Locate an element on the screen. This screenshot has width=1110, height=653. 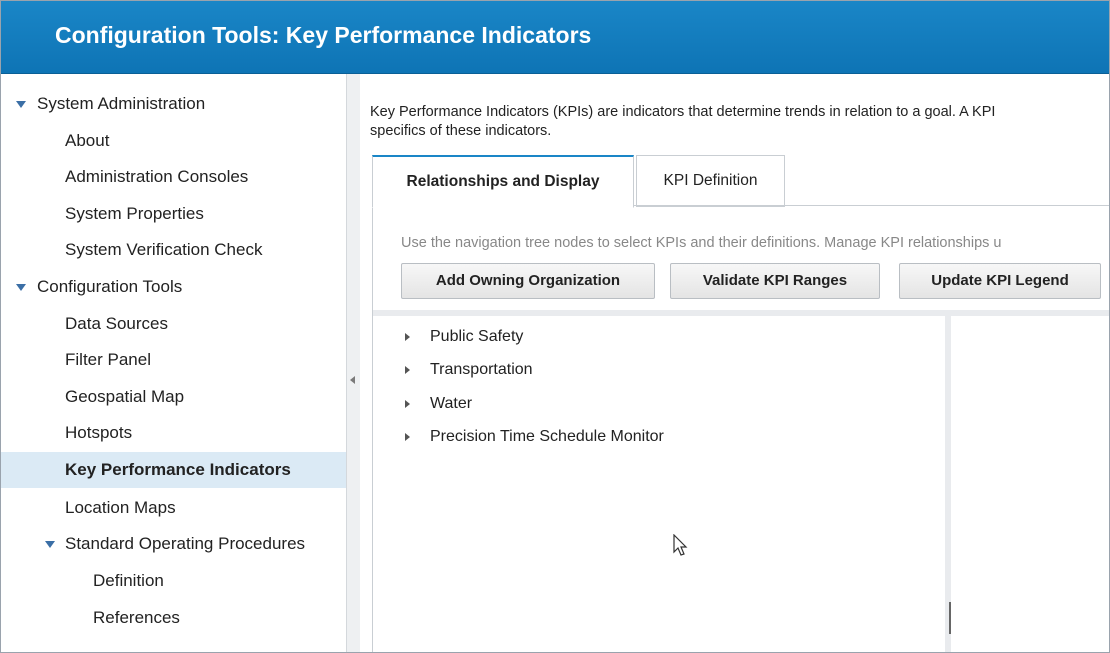
sidebar-item-label: System Properties is located at coordinates (134, 213).